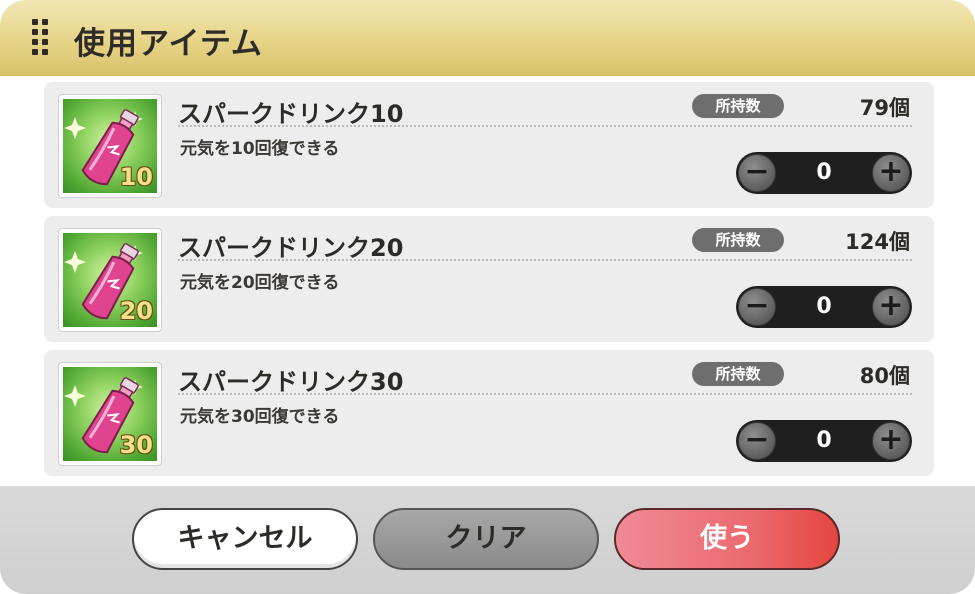 This screenshot has height=594, width=975. I want to click on item-description: 元気を20回復できる, so click(260, 283).